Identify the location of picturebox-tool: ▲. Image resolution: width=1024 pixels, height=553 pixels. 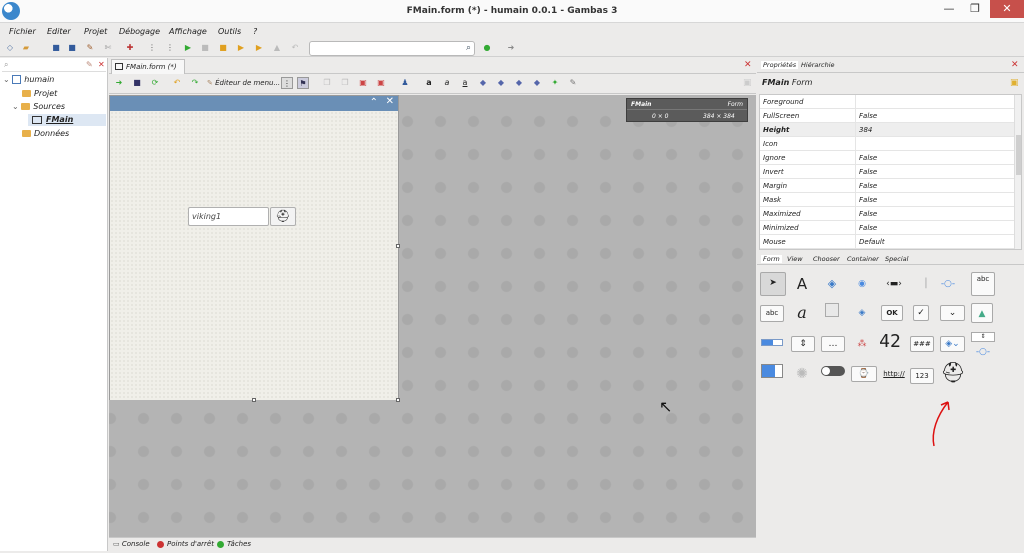
(982, 313).